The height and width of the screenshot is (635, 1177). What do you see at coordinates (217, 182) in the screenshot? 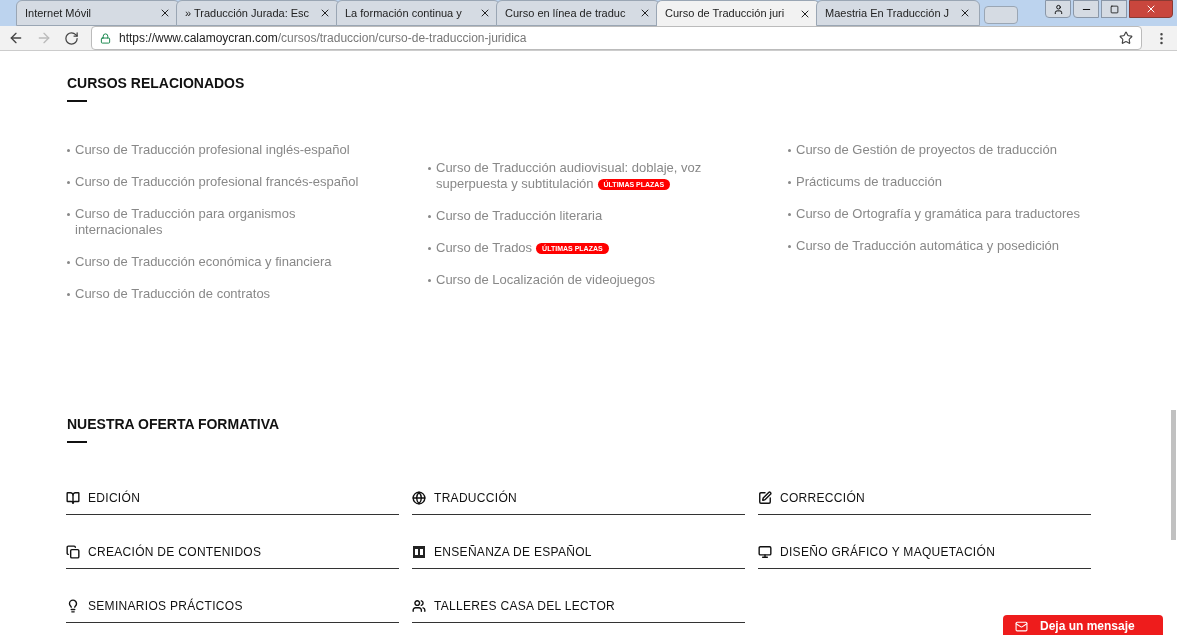
I see `course-link: Curso de Traducción profesional francés-español` at bounding box center [217, 182].